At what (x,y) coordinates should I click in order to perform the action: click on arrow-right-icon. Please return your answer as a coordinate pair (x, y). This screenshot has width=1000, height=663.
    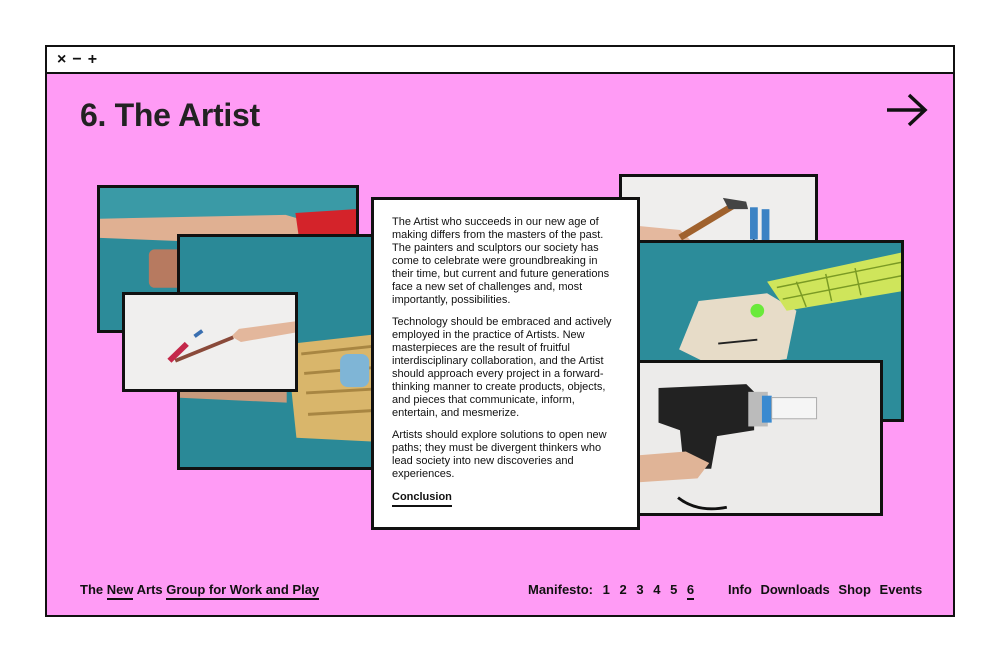
    Looking at the image, I should click on (907, 110).